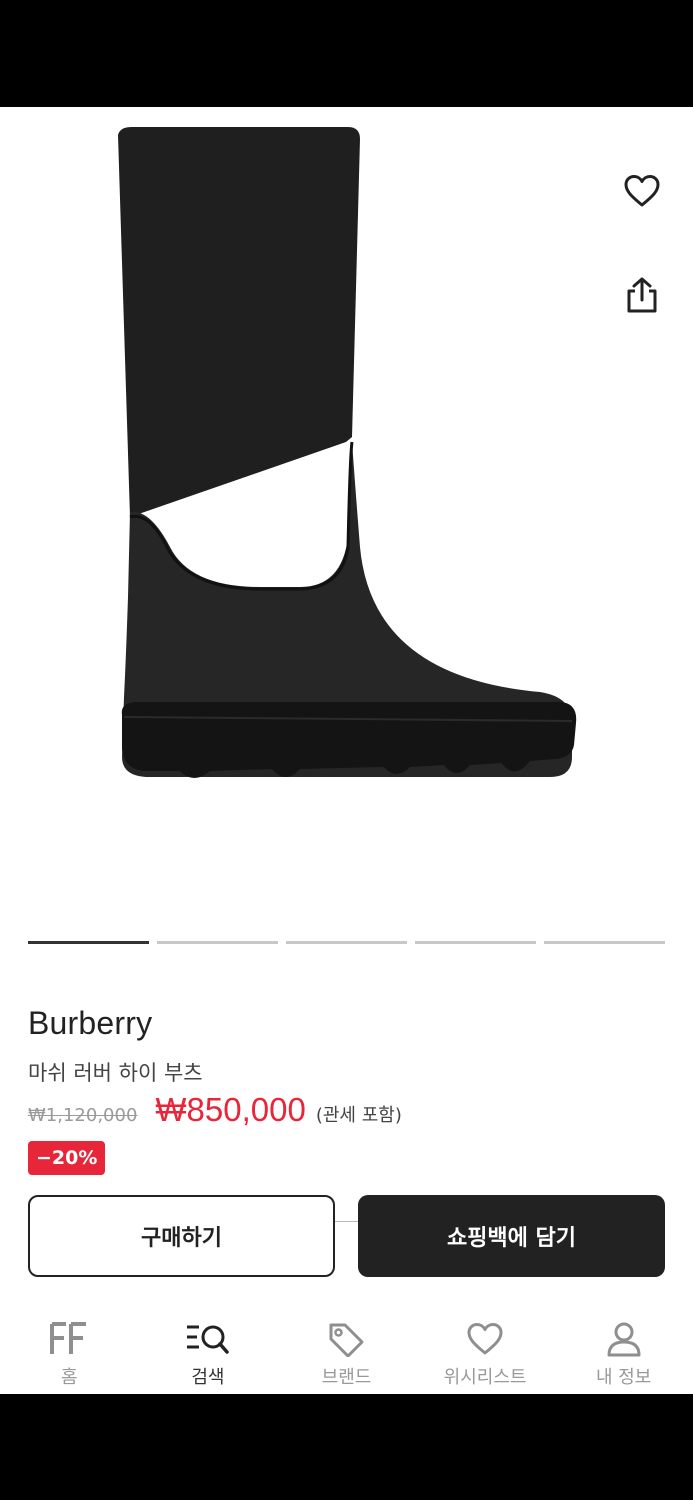 This screenshot has height=1500, width=693. Describe the element at coordinates (181, 1236) in the screenshot. I see `buy-now-button: 구매하기` at that location.